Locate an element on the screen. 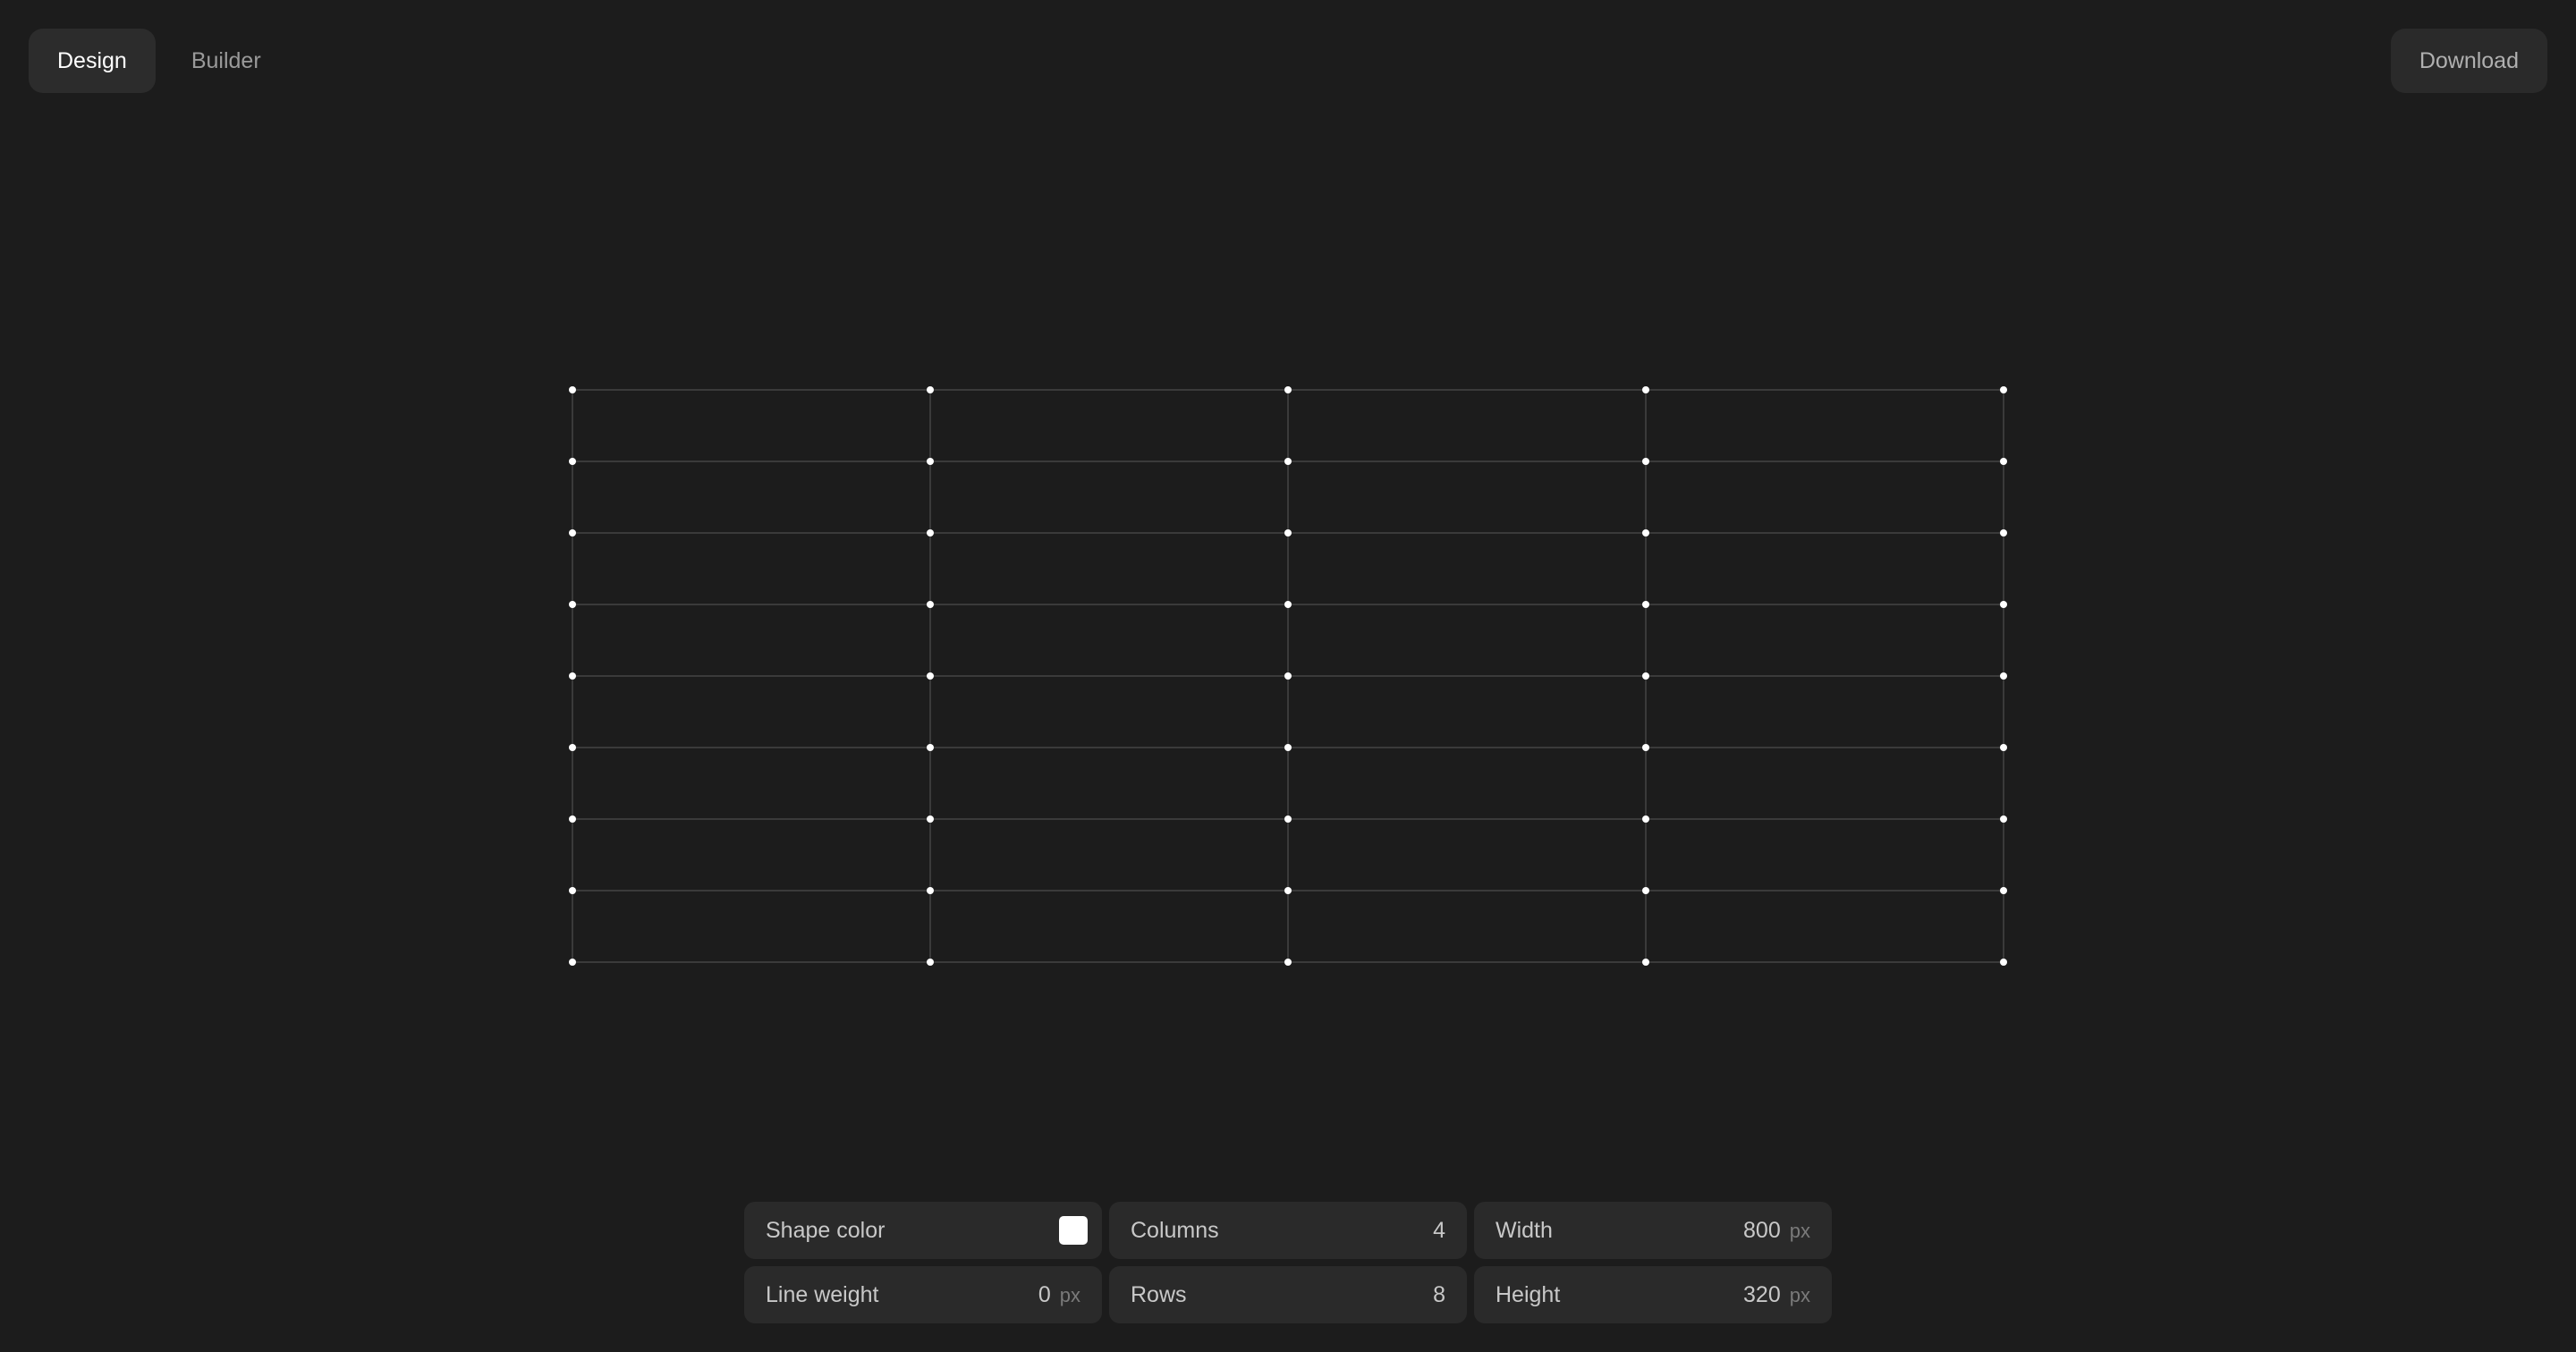 The height and width of the screenshot is (1352, 2576). height-unit: px is located at coordinates (1799, 1294).